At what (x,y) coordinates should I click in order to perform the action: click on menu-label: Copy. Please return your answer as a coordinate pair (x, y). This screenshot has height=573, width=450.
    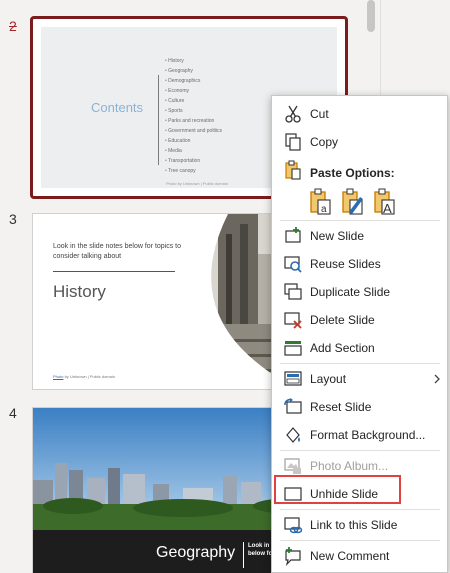
    Looking at the image, I should click on (324, 142).